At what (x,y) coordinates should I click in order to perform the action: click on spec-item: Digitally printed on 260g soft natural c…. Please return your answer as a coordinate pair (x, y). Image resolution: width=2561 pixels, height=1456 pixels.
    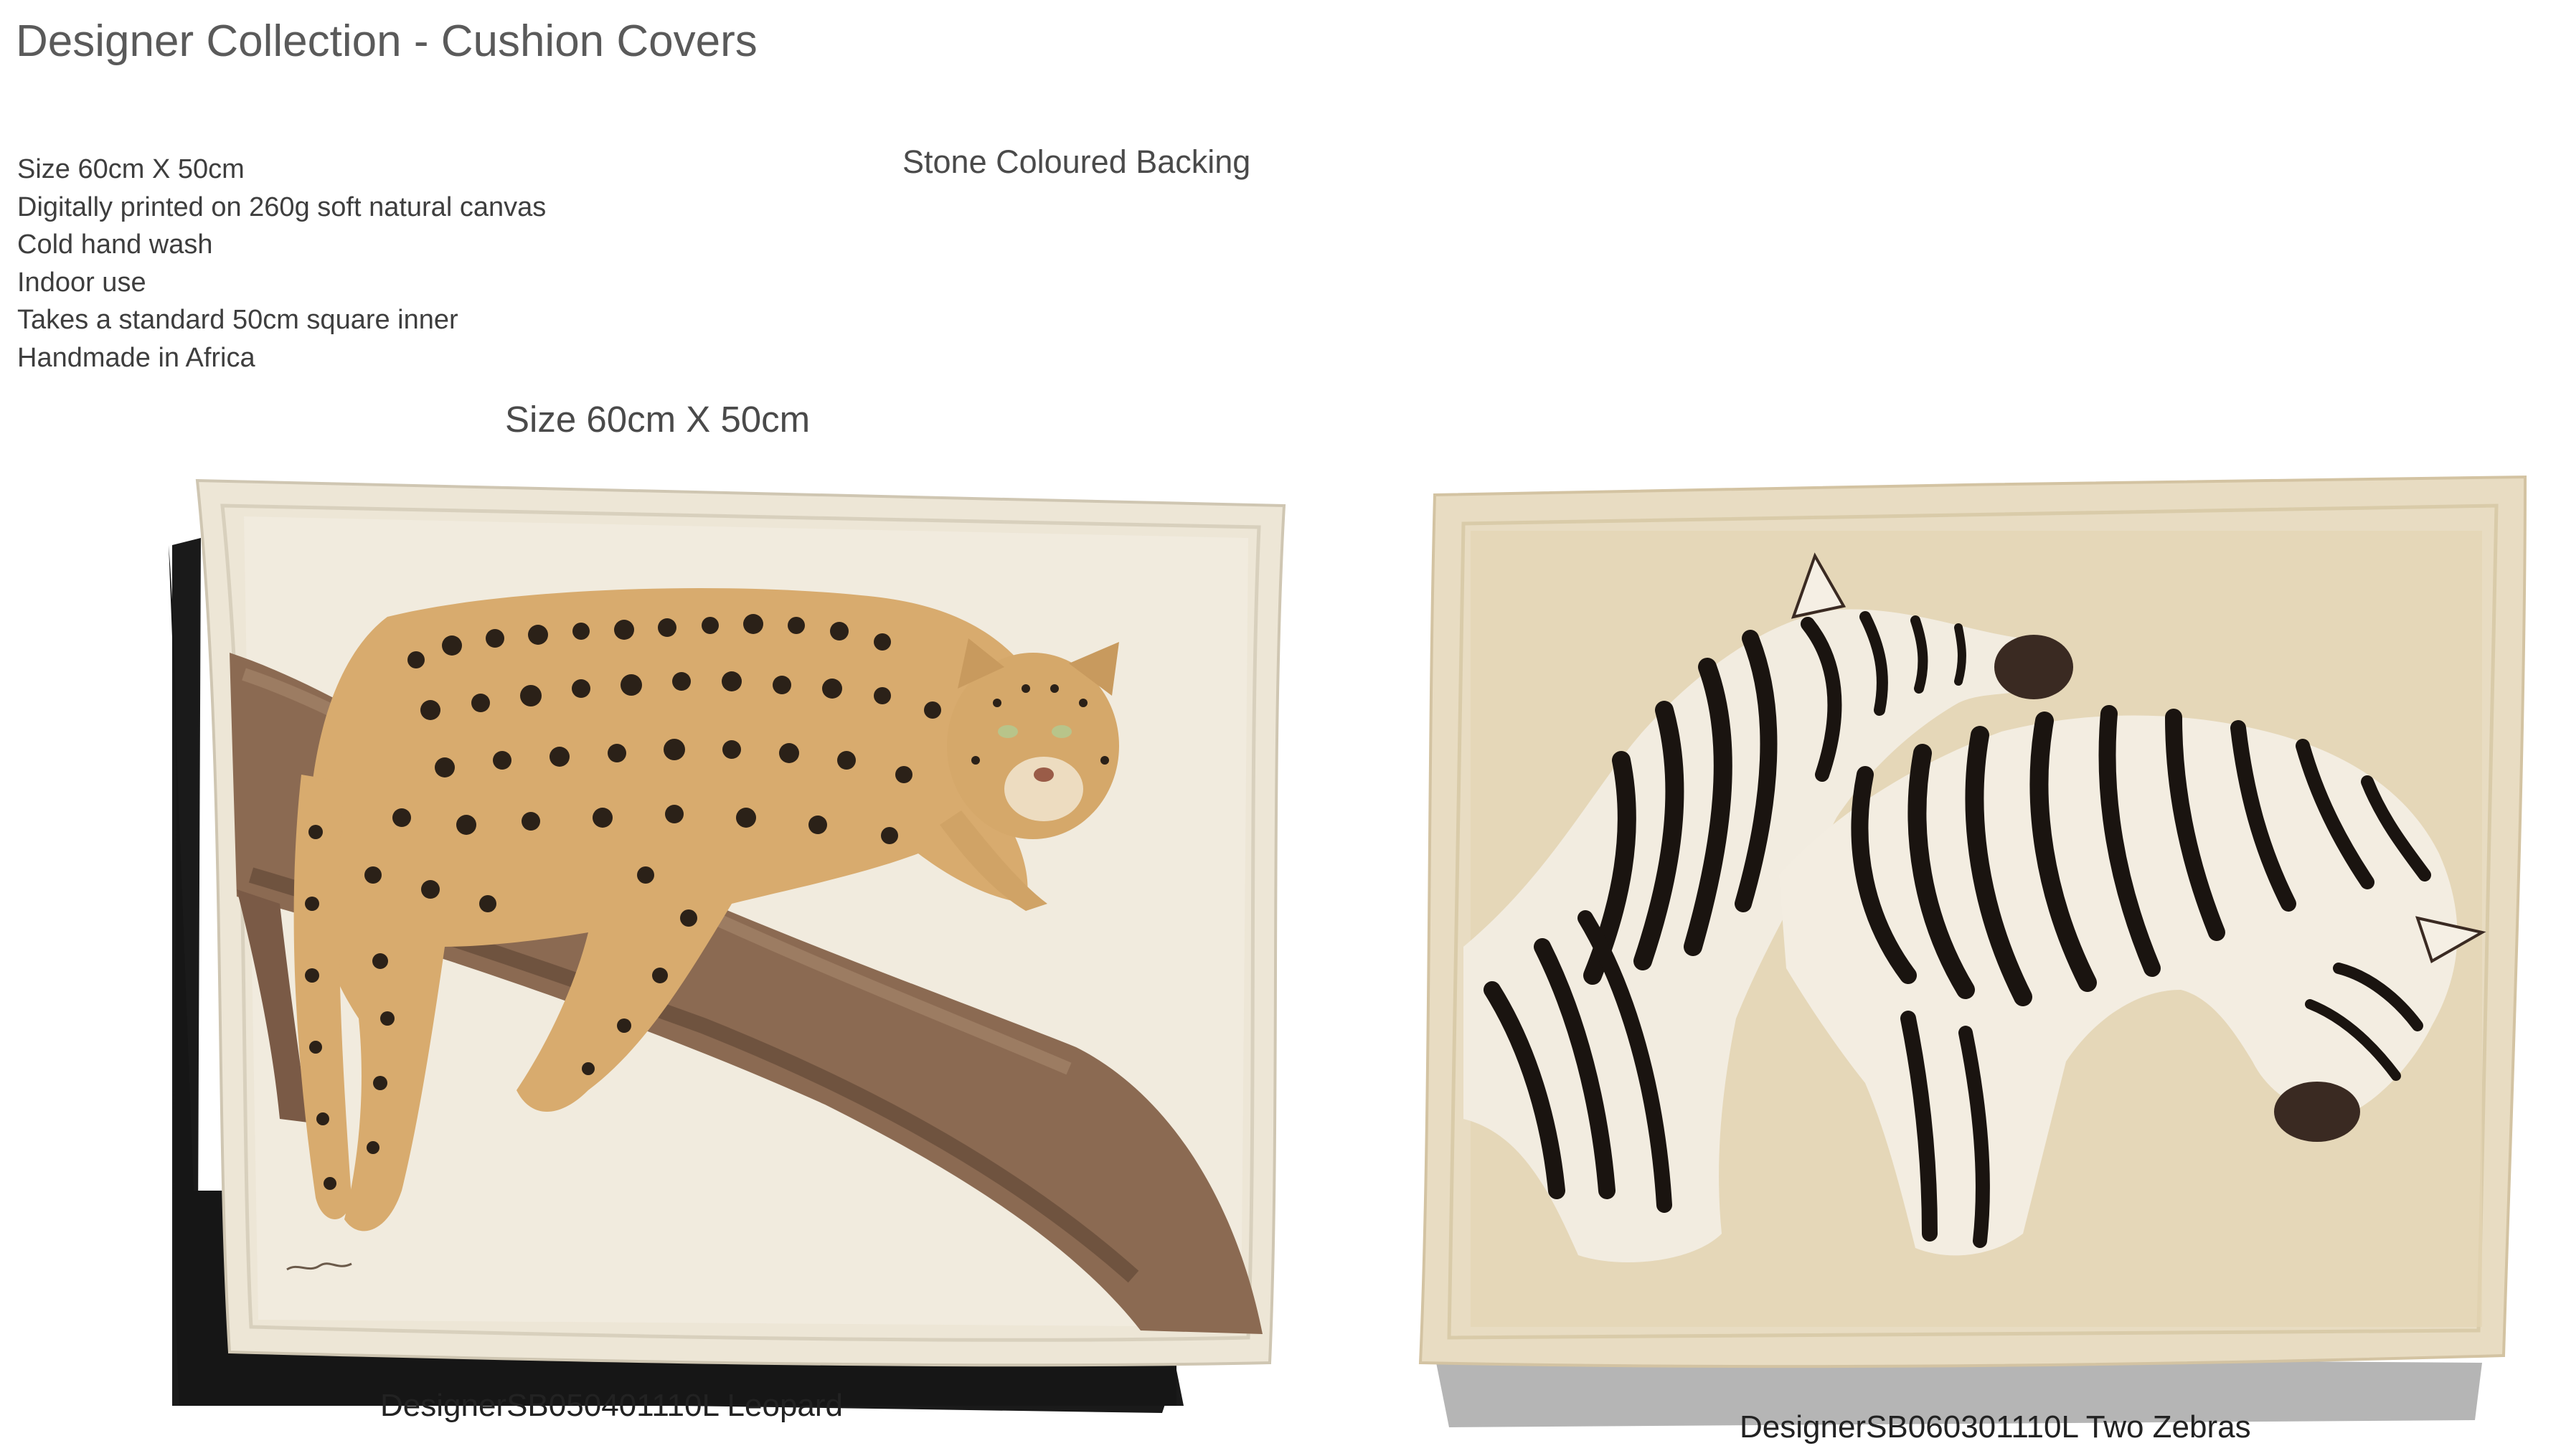
    Looking at the image, I should click on (282, 207).